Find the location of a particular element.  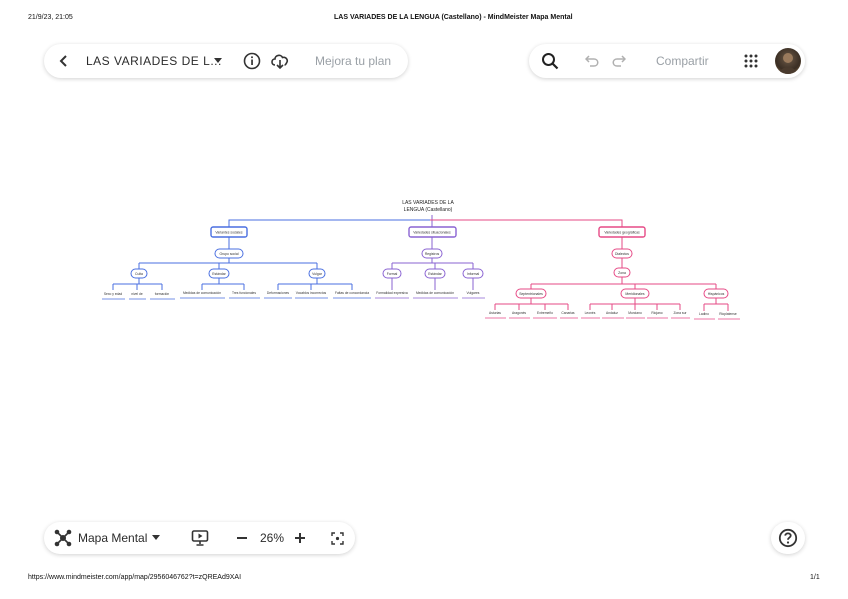

upgrade-plan-link: Mejora tu plan is located at coordinates (353, 61).